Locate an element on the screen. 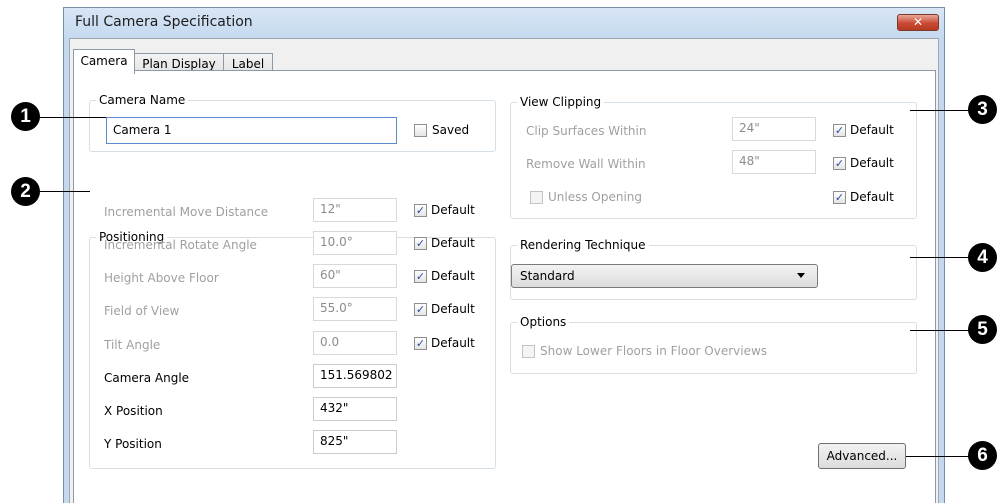 The image size is (1007, 503). move-distance-label: Incremental Move Distance is located at coordinates (186, 212).